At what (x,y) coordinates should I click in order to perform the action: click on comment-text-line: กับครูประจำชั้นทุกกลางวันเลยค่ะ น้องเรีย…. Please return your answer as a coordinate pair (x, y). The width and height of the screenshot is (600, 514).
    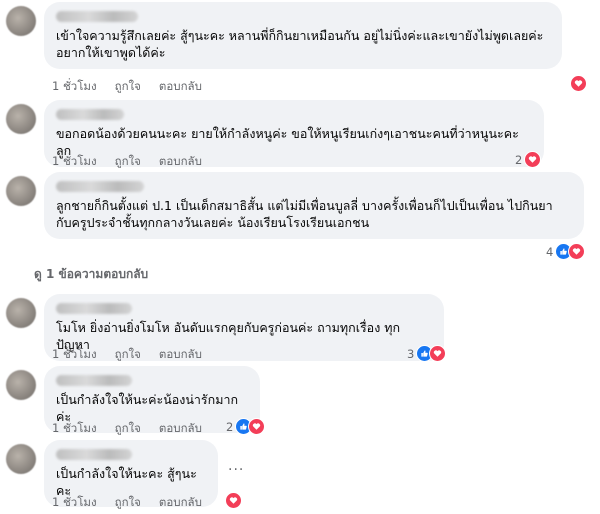
    Looking at the image, I should click on (213, 222).